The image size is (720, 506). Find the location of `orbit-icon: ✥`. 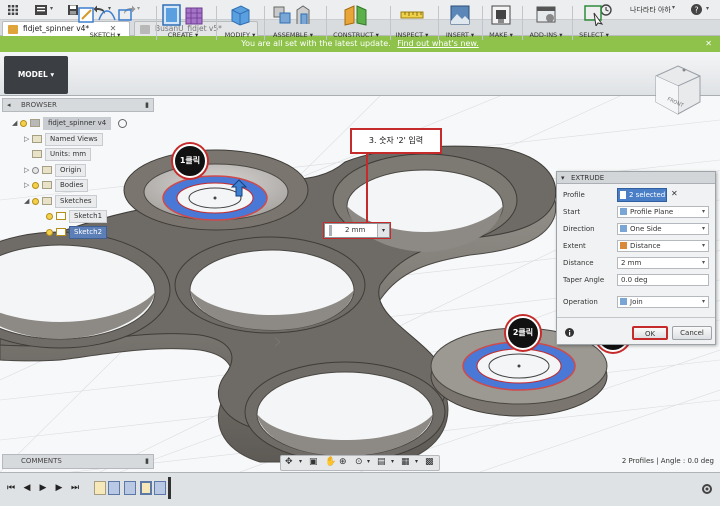

orbit-icon: ✥ is located at coordinates (289, 462).